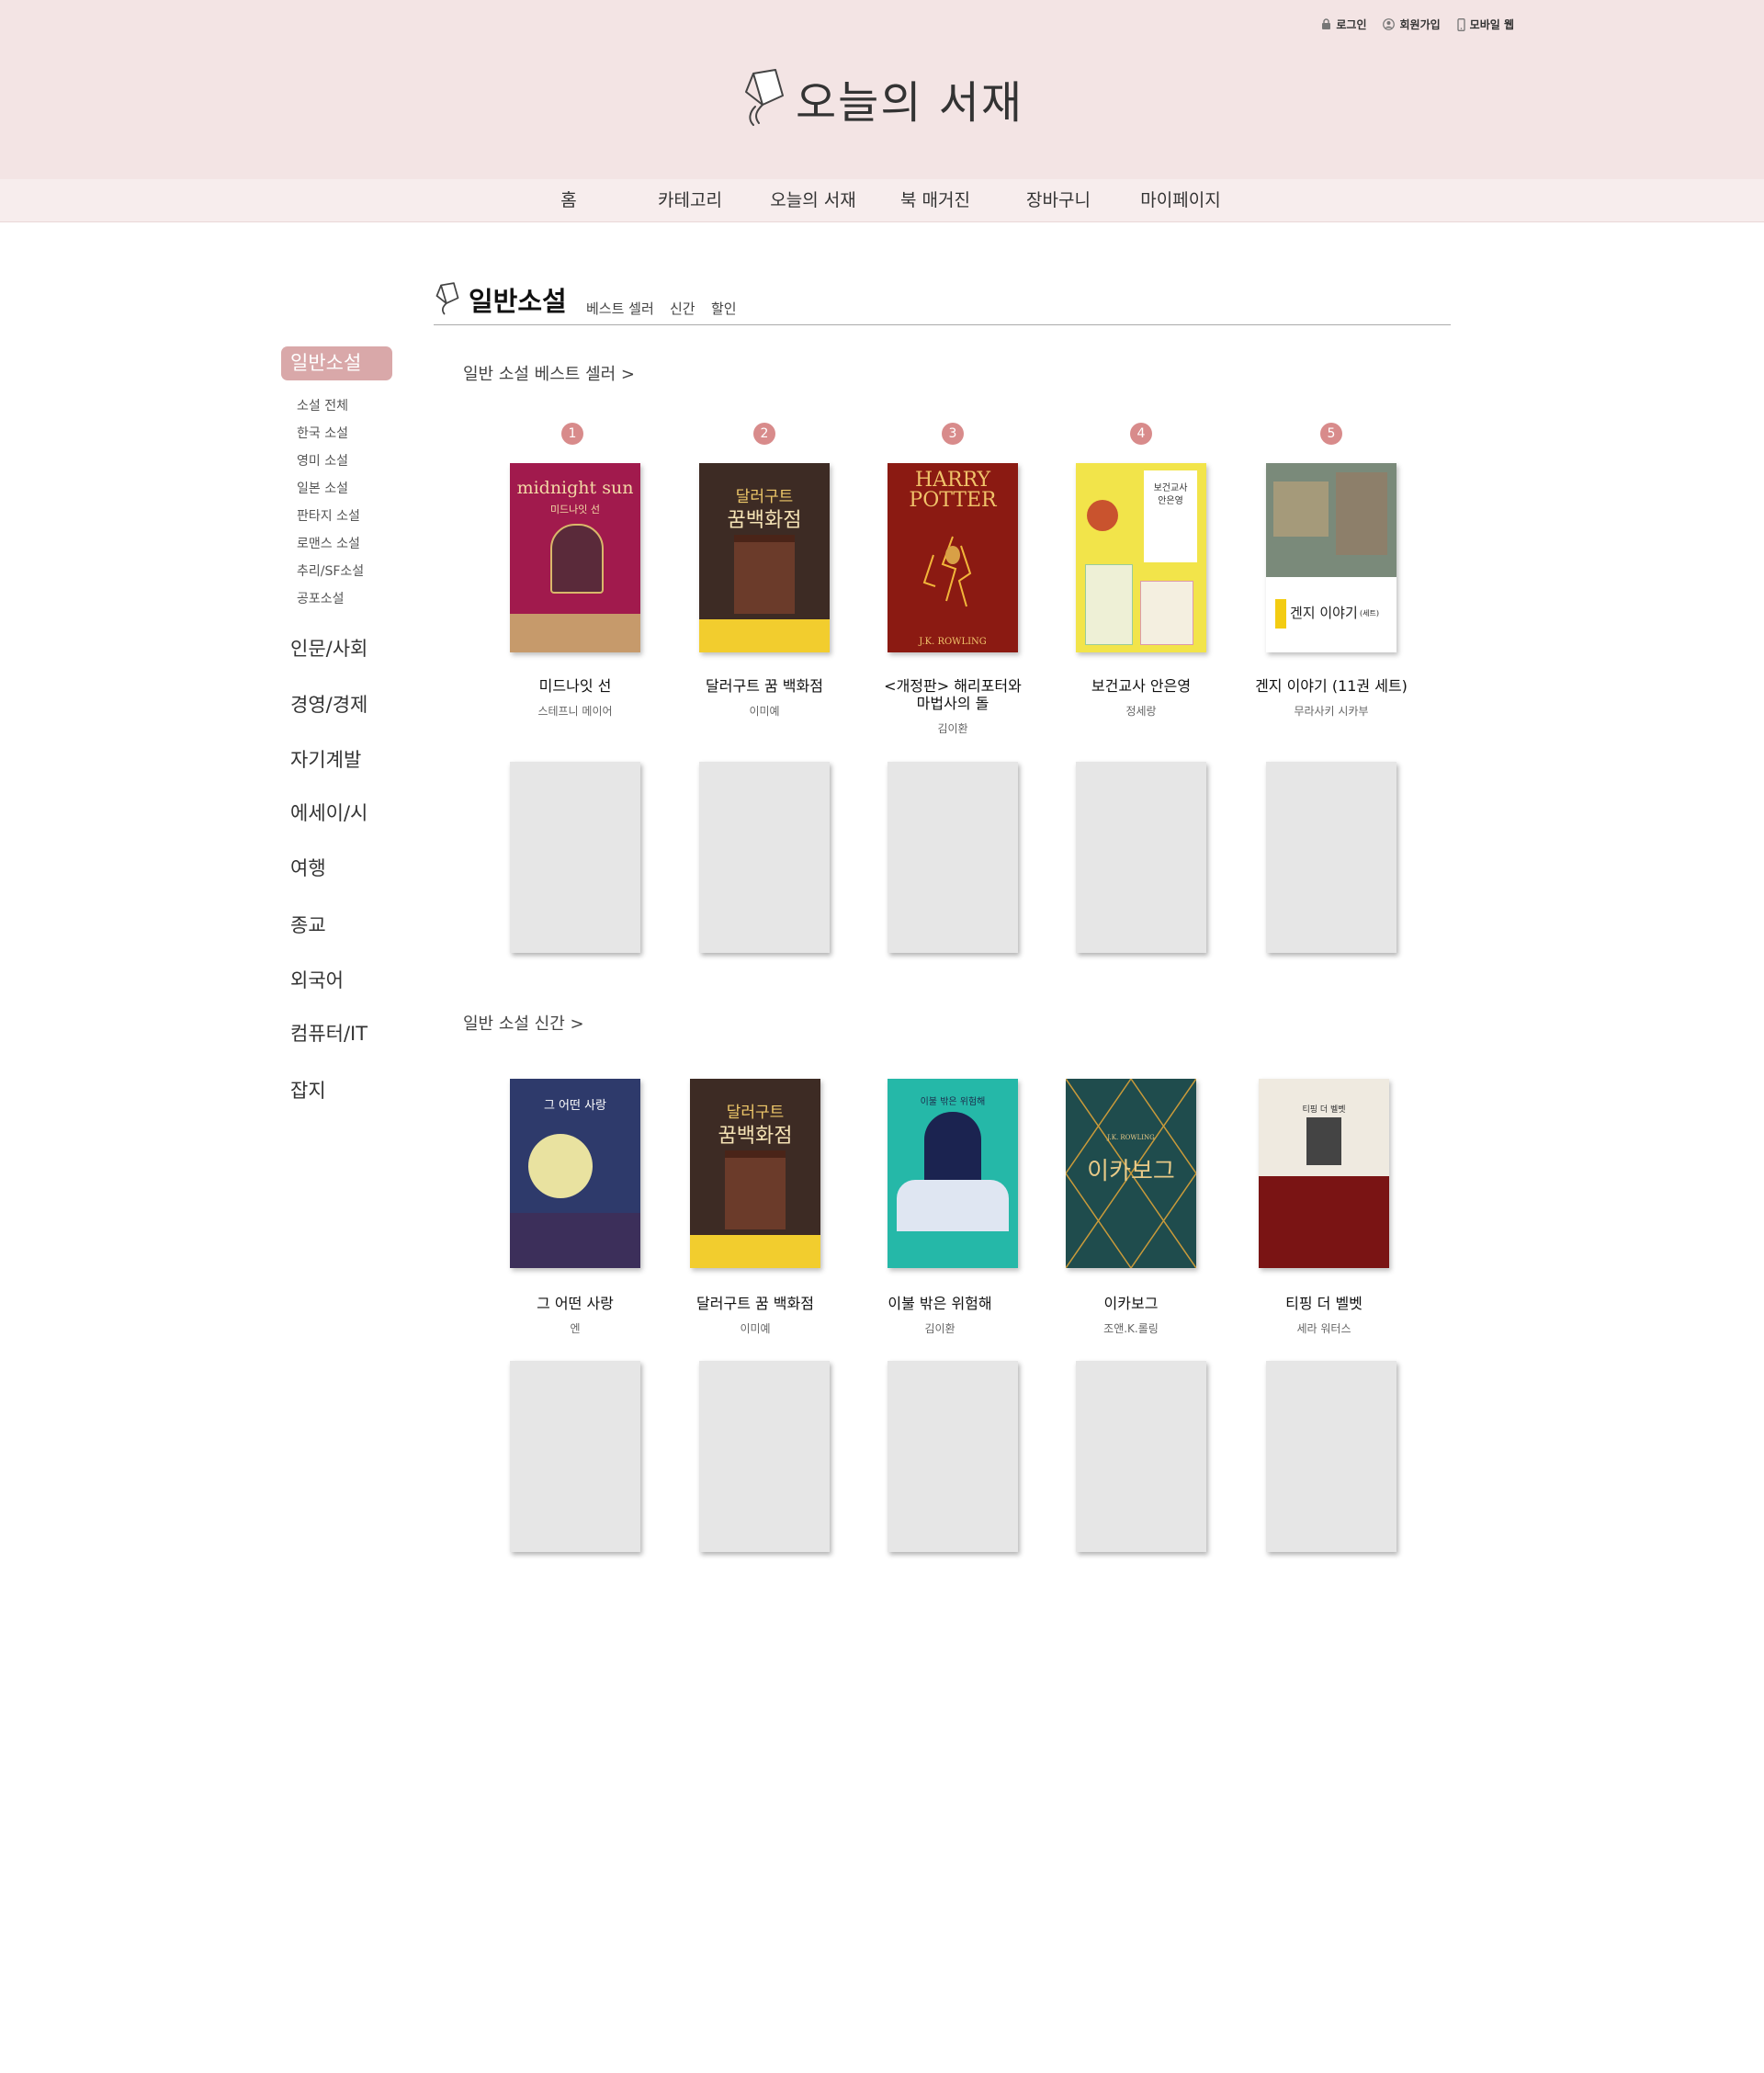  I want to click on login-link: 로그인, so click(1343, 24).